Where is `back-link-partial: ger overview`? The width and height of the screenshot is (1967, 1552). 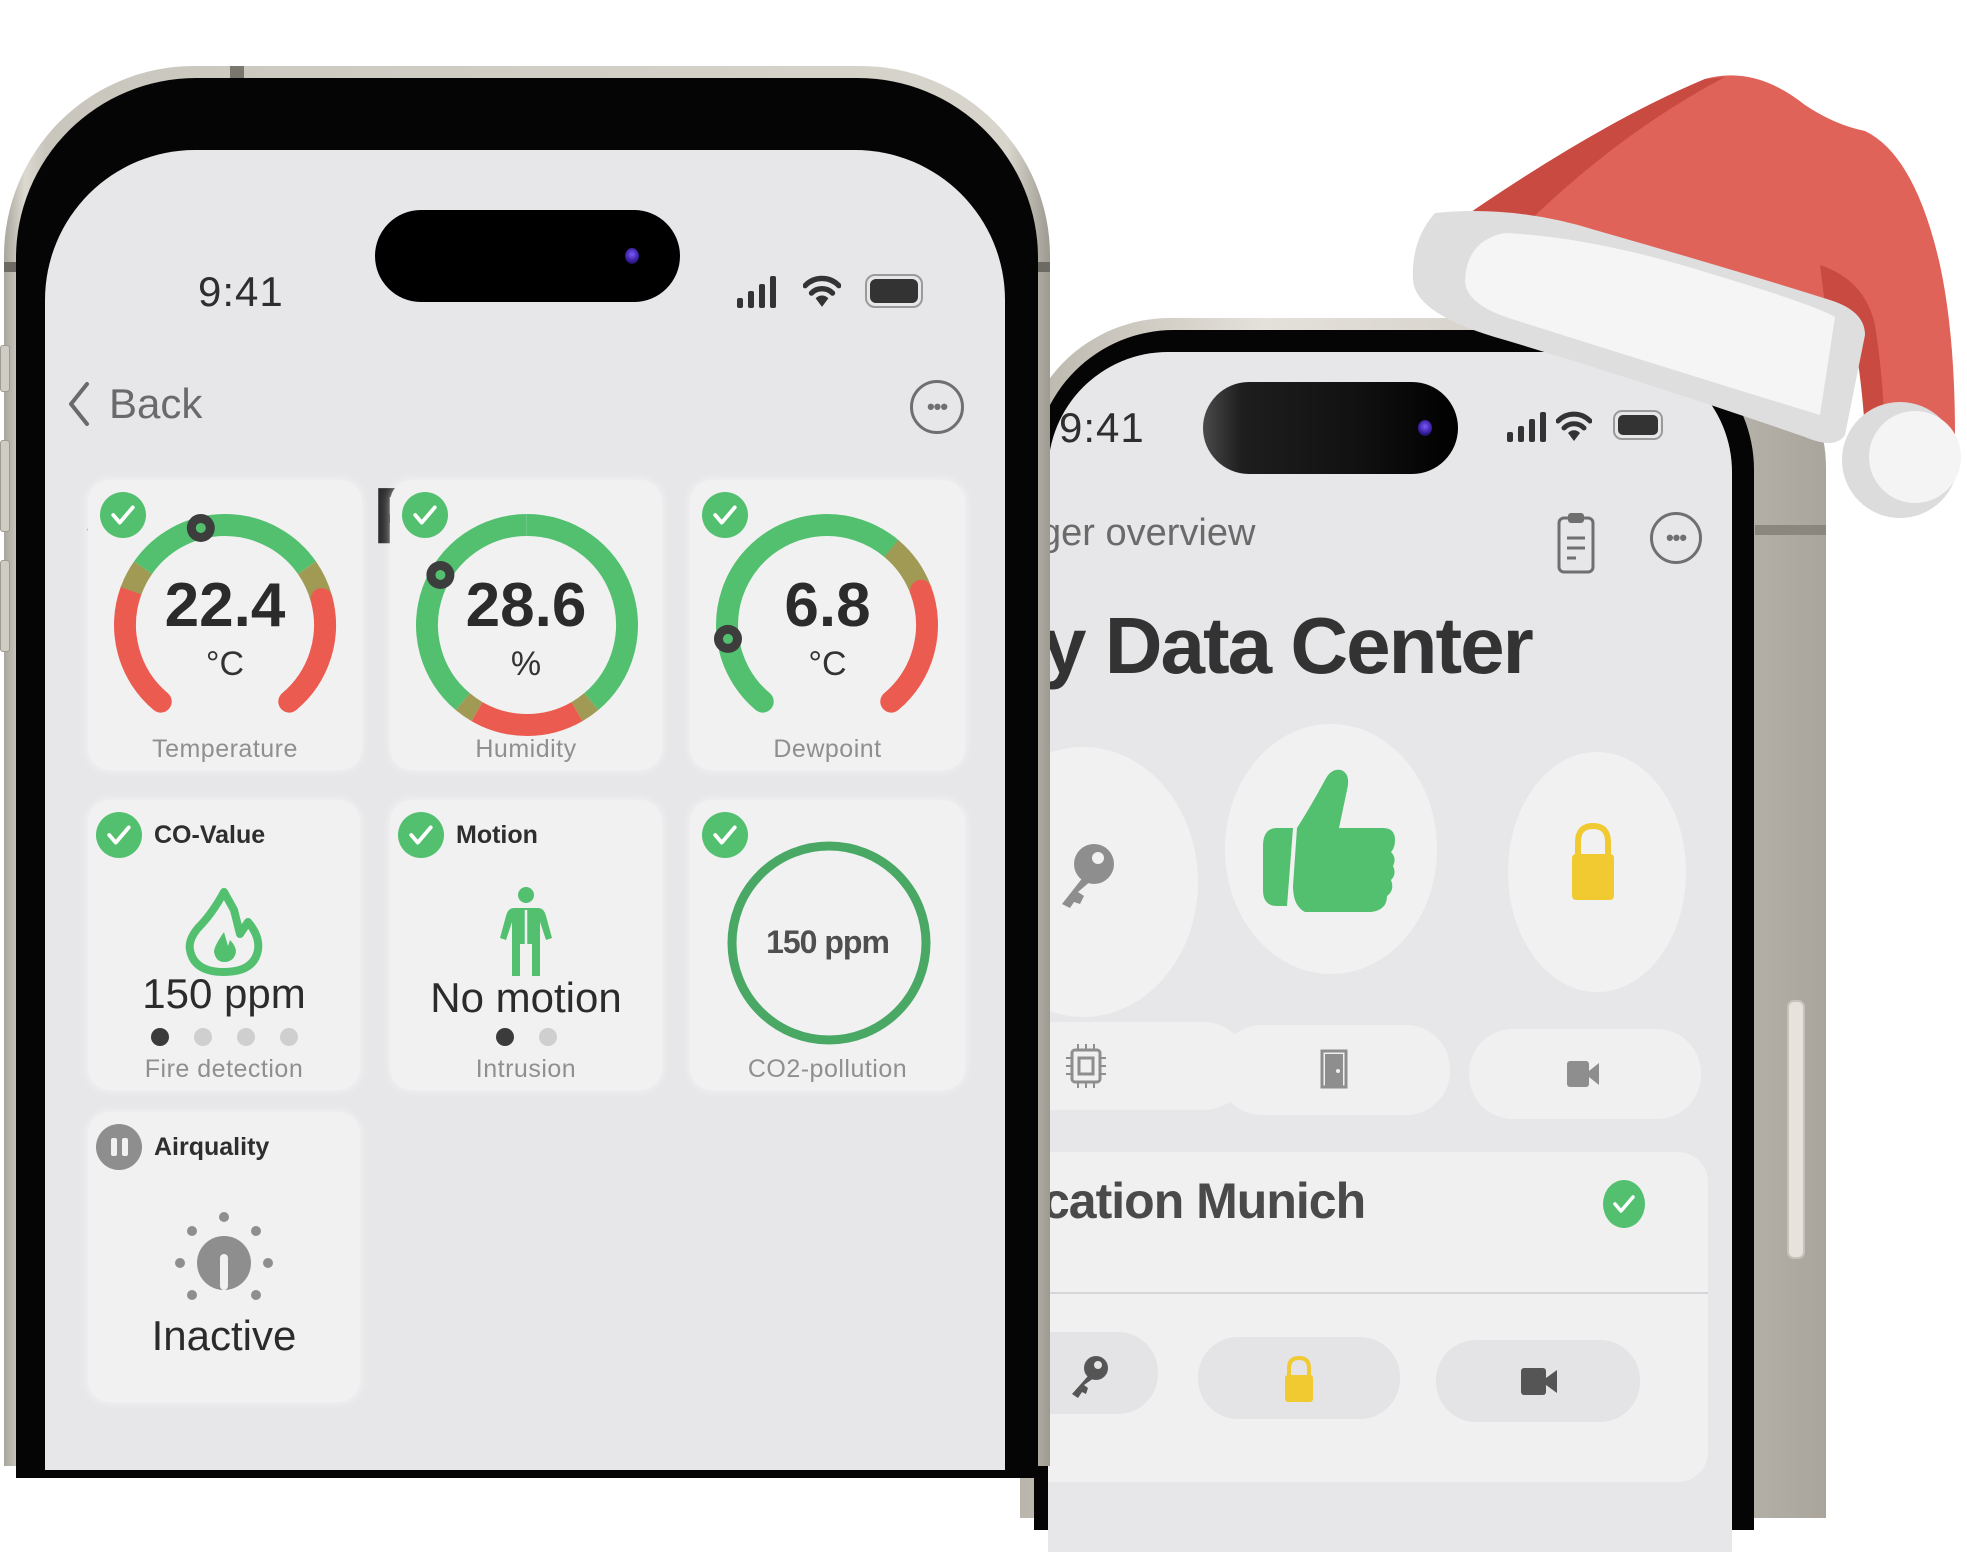 back-link-partial: ger overview is located at coordinates (1151, 533).